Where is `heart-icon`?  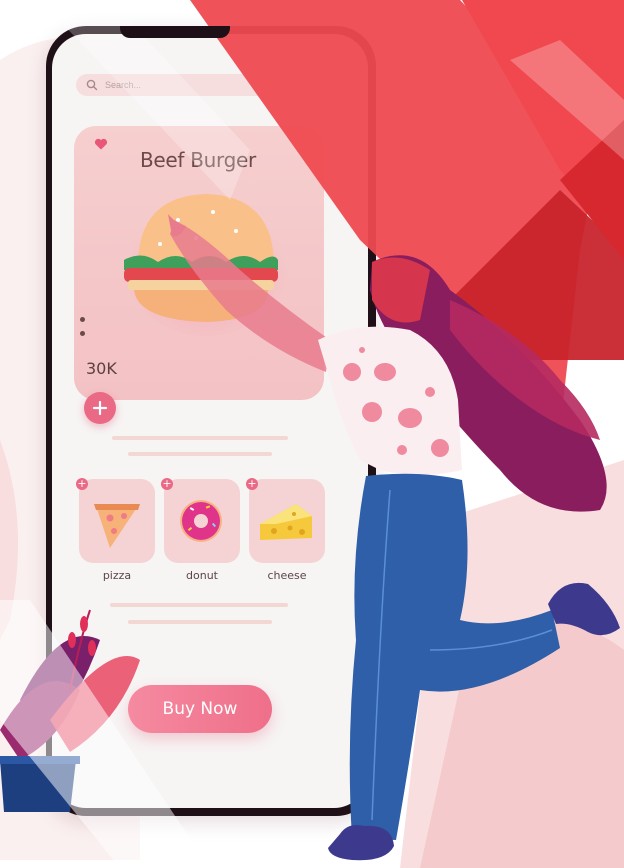
heart-icon is located at coordinates (101, 144).